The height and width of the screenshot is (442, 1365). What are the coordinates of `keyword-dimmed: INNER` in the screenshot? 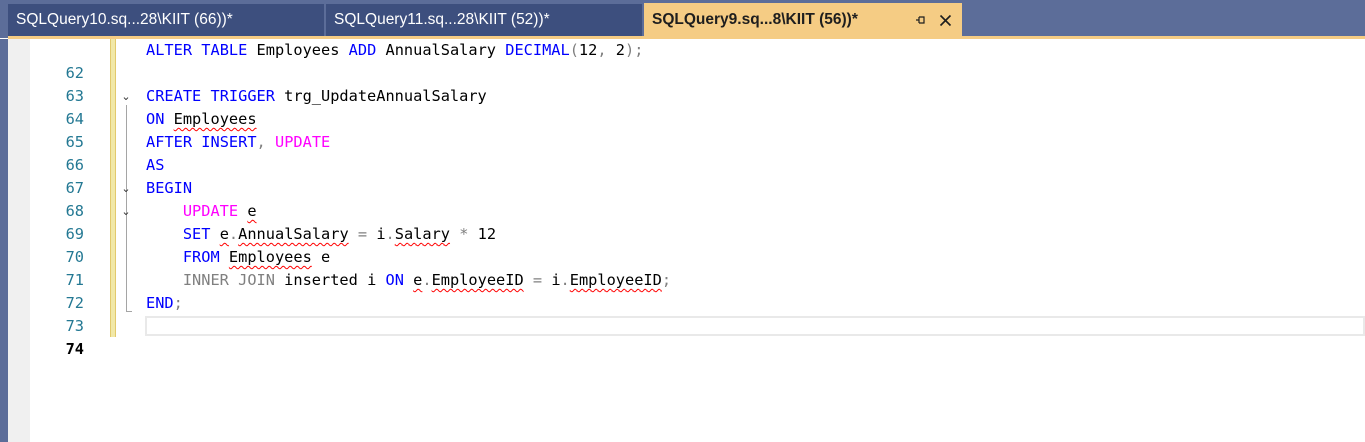 It's located at (205, 280).